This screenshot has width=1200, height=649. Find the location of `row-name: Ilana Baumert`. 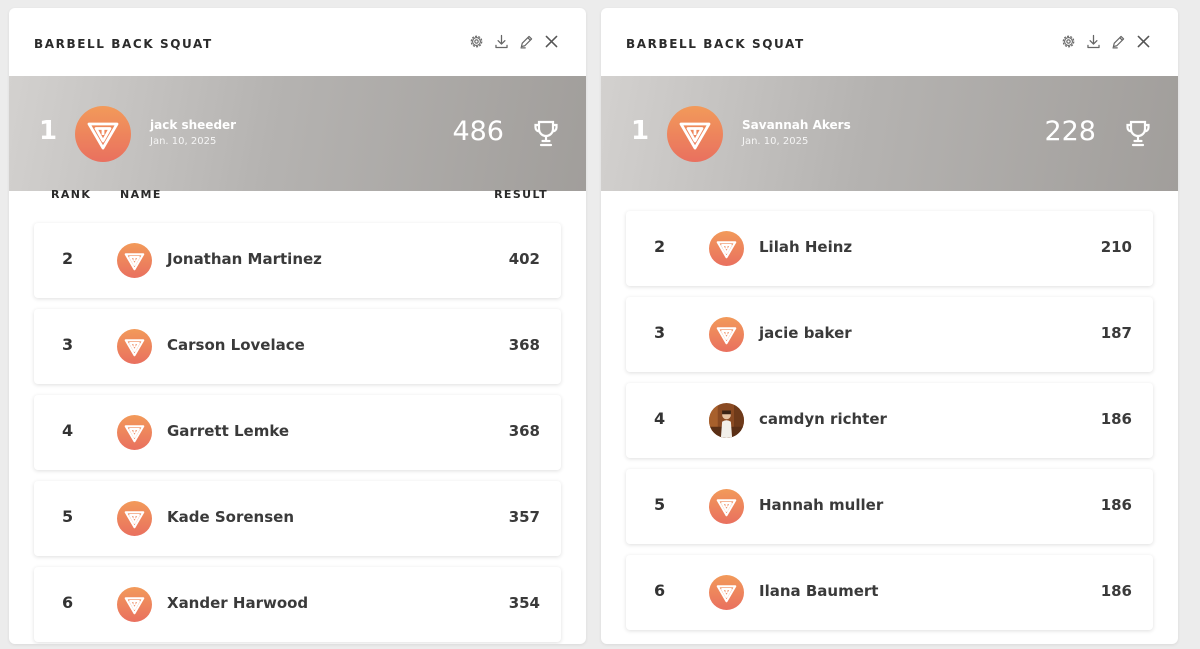

row-name: Ilana Baumert is located at coordinates (819, 591).